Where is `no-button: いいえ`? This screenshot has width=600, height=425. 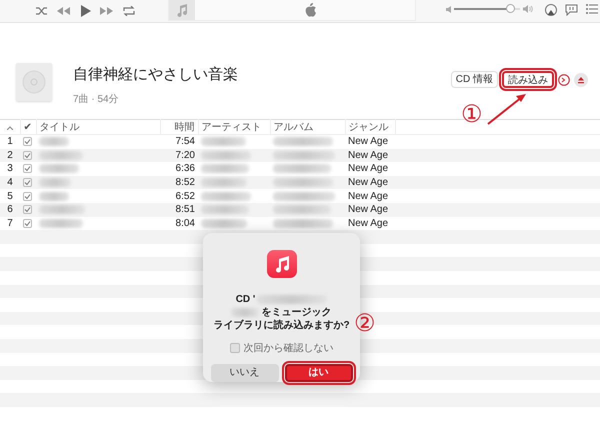 no-button: いいえ is located at coordinates (244, 373).